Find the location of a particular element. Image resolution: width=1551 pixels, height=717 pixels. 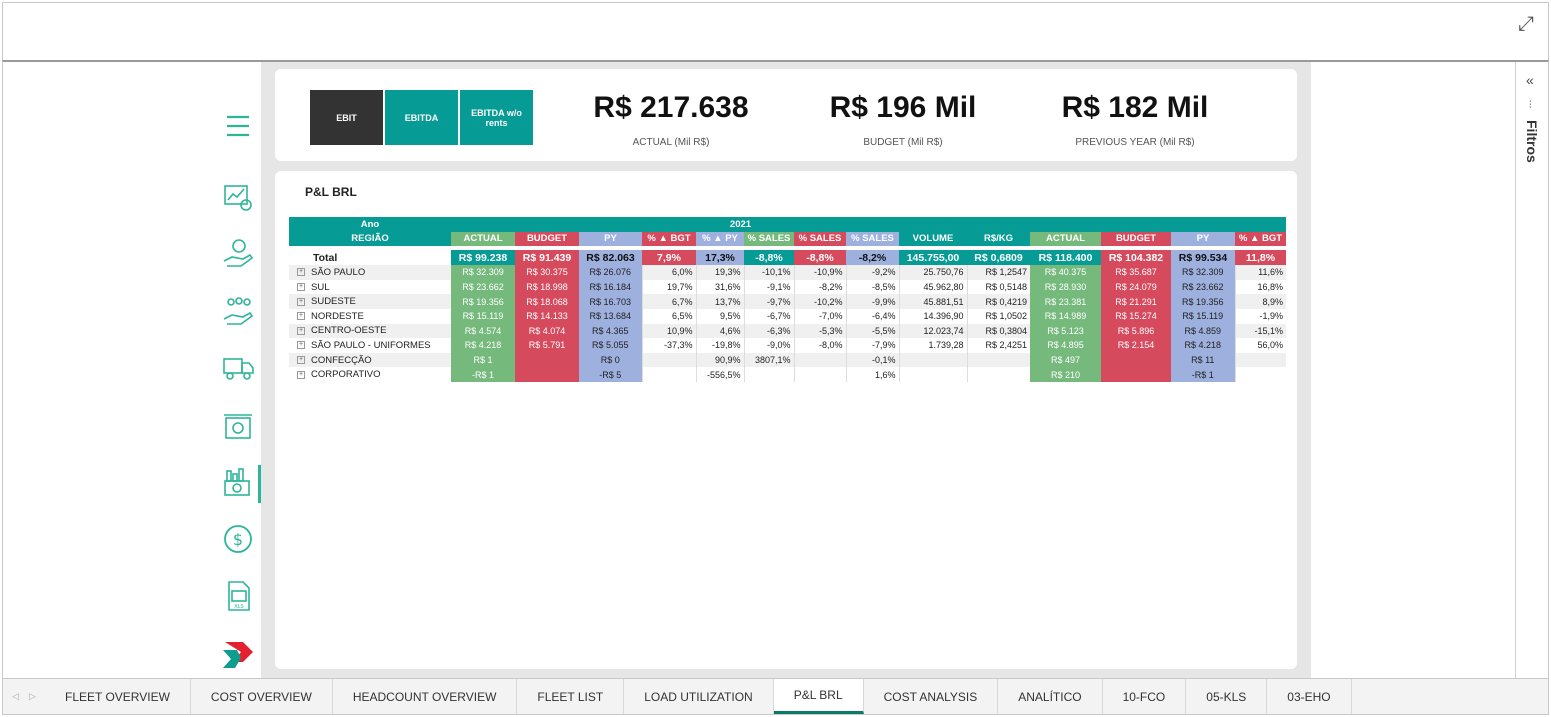

column-header: PY is located at coordinates (1203, 239).